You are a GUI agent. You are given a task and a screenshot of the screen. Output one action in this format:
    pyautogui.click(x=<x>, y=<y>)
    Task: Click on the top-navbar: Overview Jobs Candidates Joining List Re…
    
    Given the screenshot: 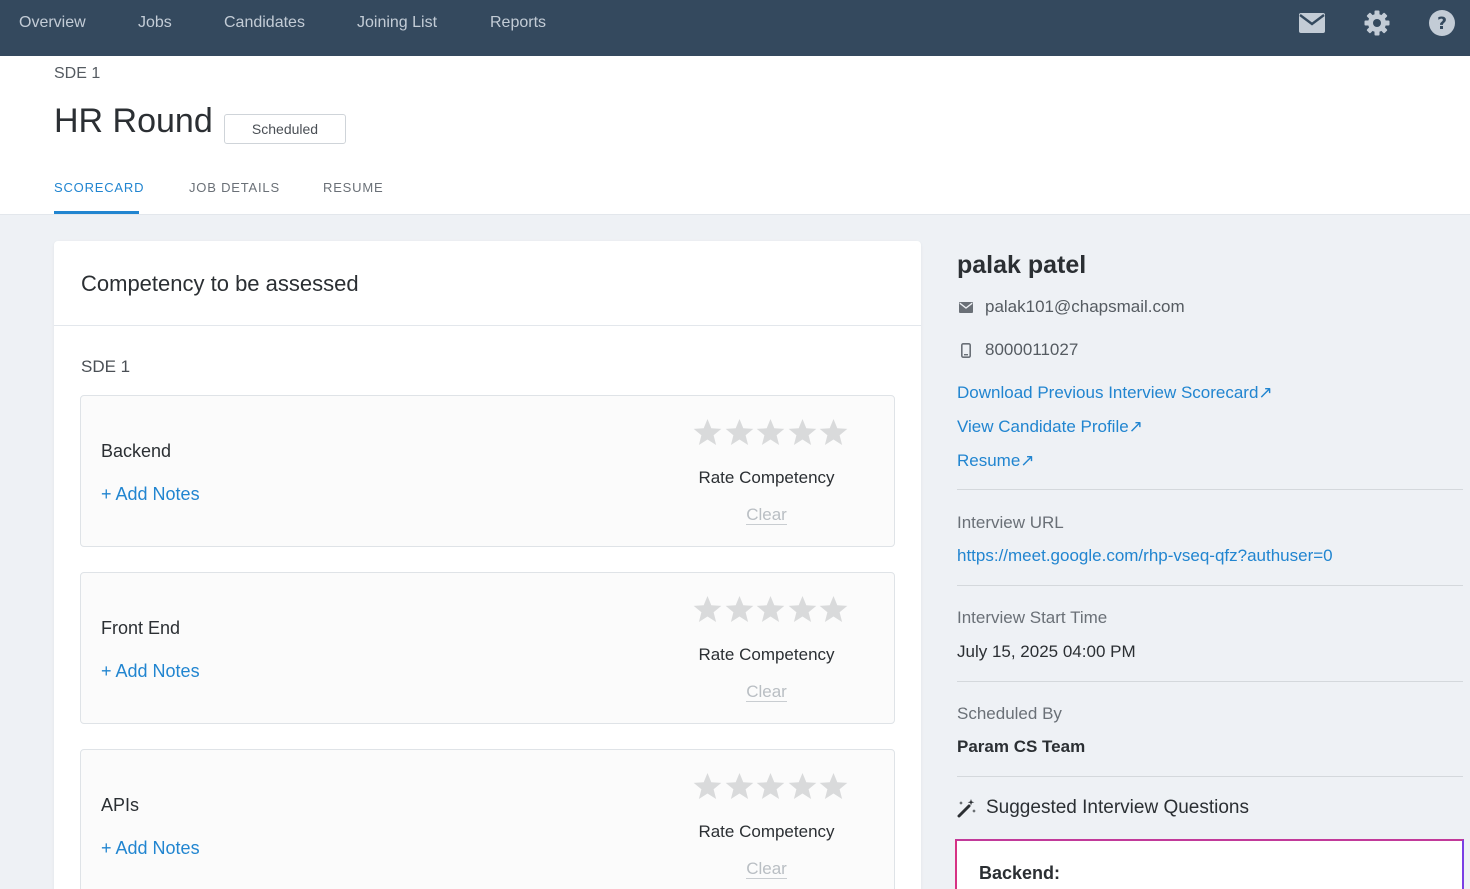 What is the action you would take?
    pyautogui.click(x=735, y=28)
    